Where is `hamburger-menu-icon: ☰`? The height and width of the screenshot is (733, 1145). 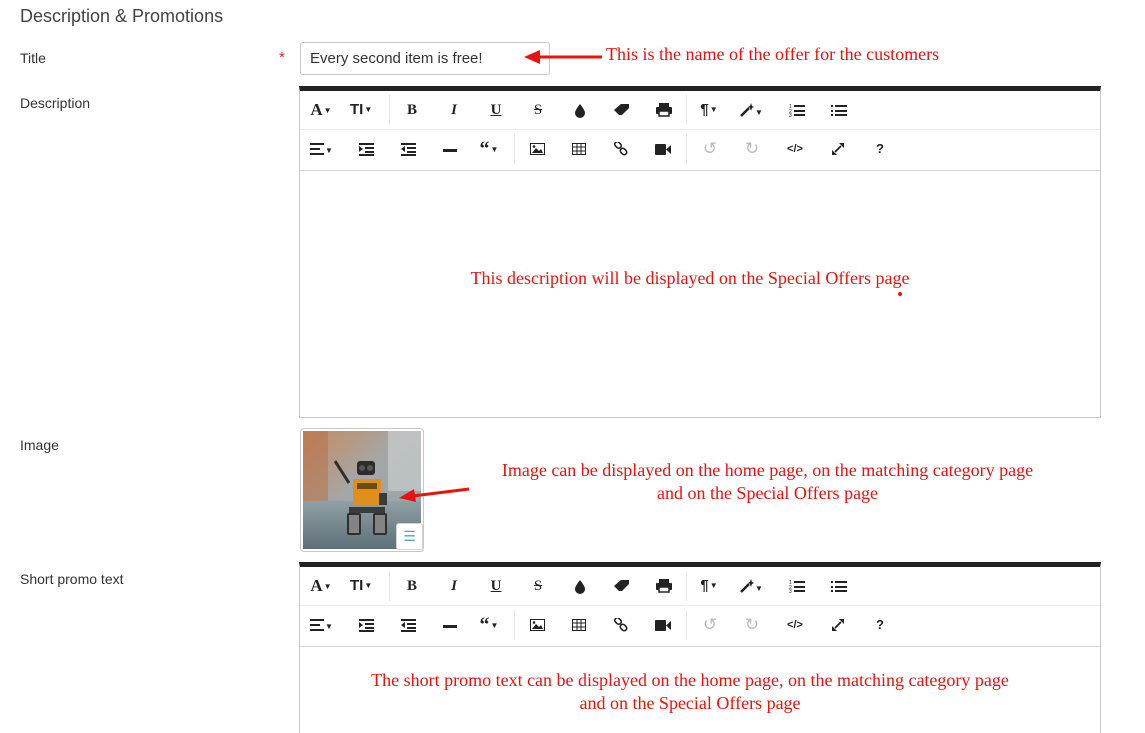 hamburger-menu-icon: ☰ is located at coordinates (409, 536).